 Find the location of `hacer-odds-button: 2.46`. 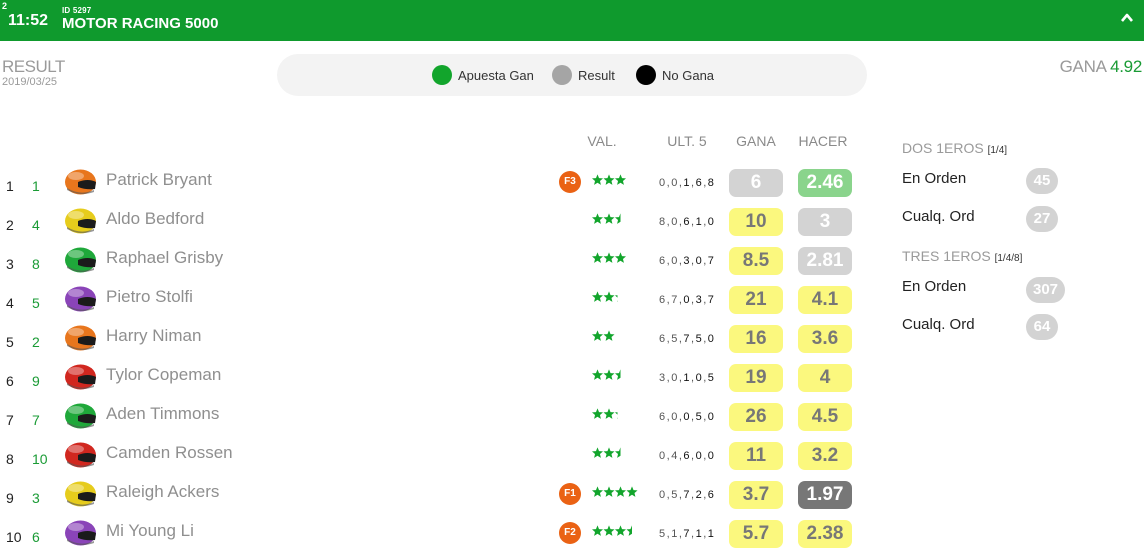

hacer-odds-button: 2.46 is located at coordinates (825, 183).